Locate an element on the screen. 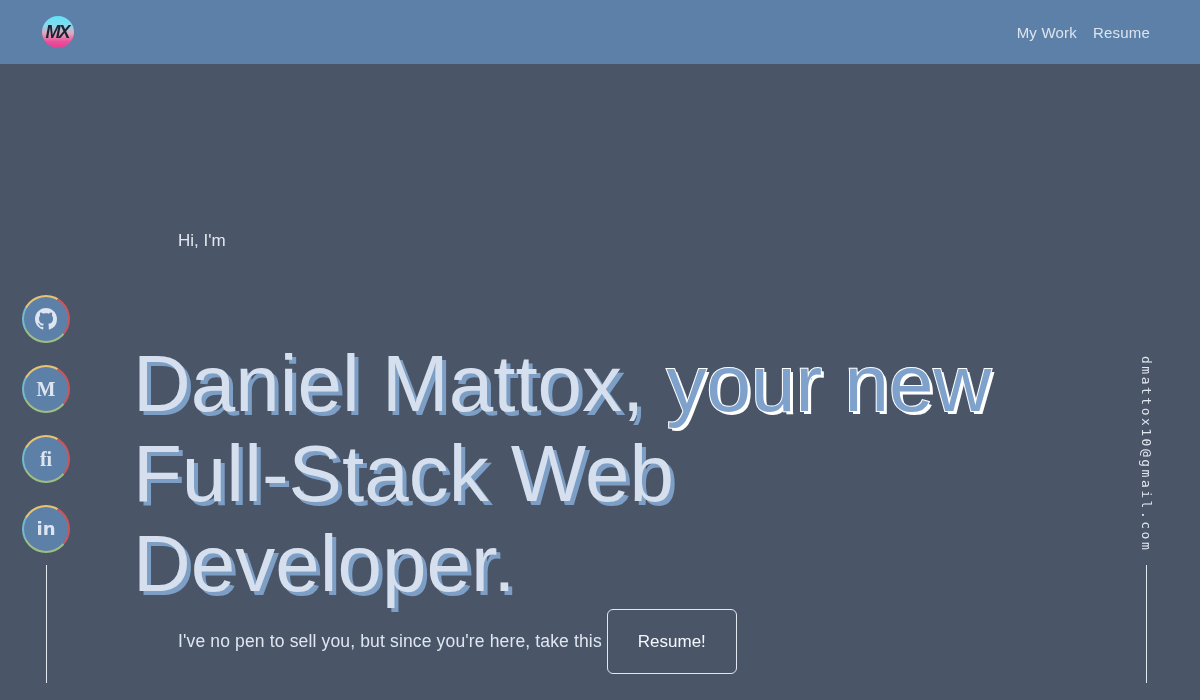  social-link: M is located at coordinates (46, 389).